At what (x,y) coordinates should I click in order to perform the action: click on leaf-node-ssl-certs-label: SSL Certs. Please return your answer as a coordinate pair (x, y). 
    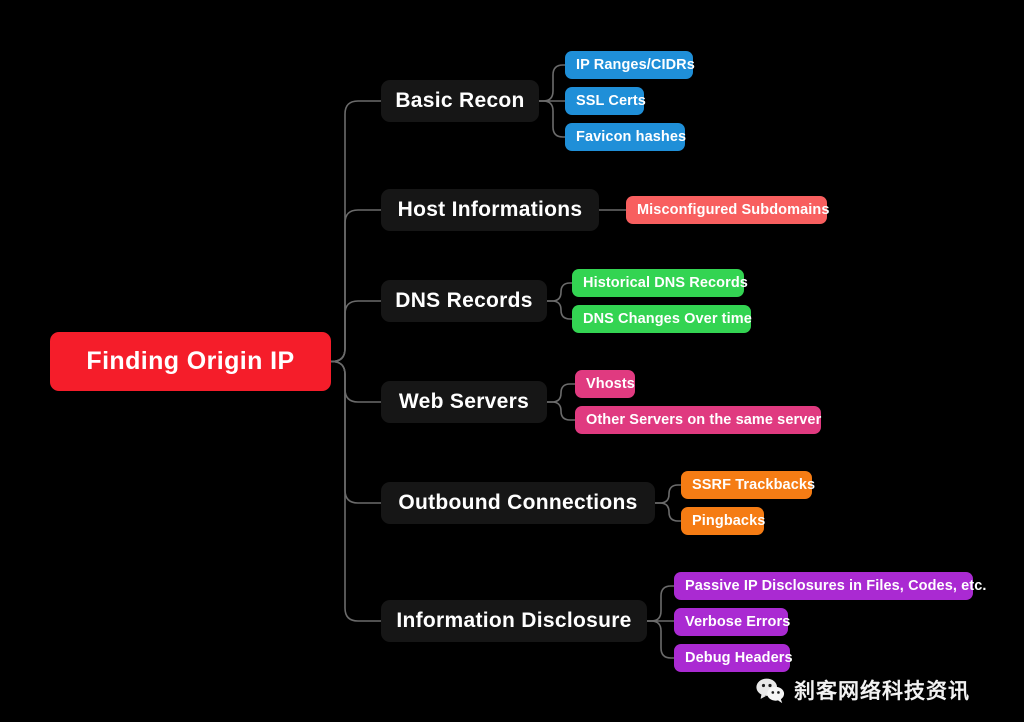
    Looking at the image, I should click on (611, 101).